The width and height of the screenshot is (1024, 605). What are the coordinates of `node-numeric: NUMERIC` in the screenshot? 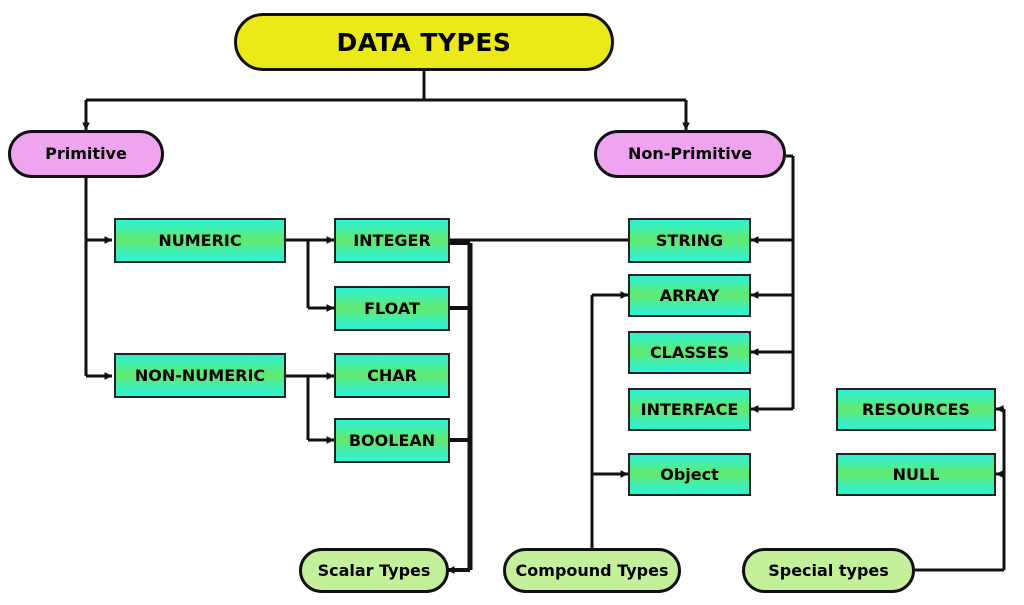 It's located at (200, 240).